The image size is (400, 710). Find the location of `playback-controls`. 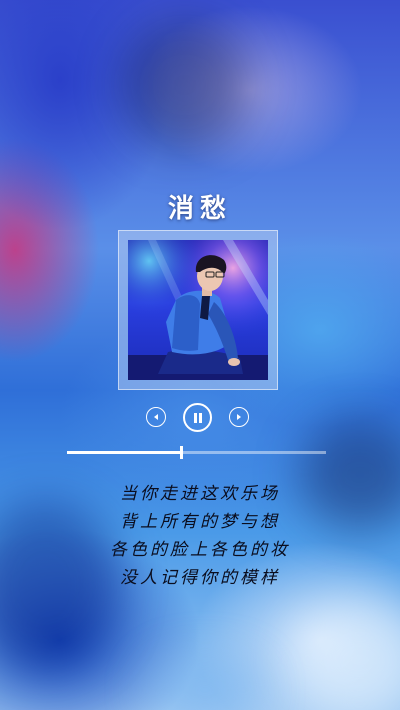

playback-controls is located at coordinates (200, 417).